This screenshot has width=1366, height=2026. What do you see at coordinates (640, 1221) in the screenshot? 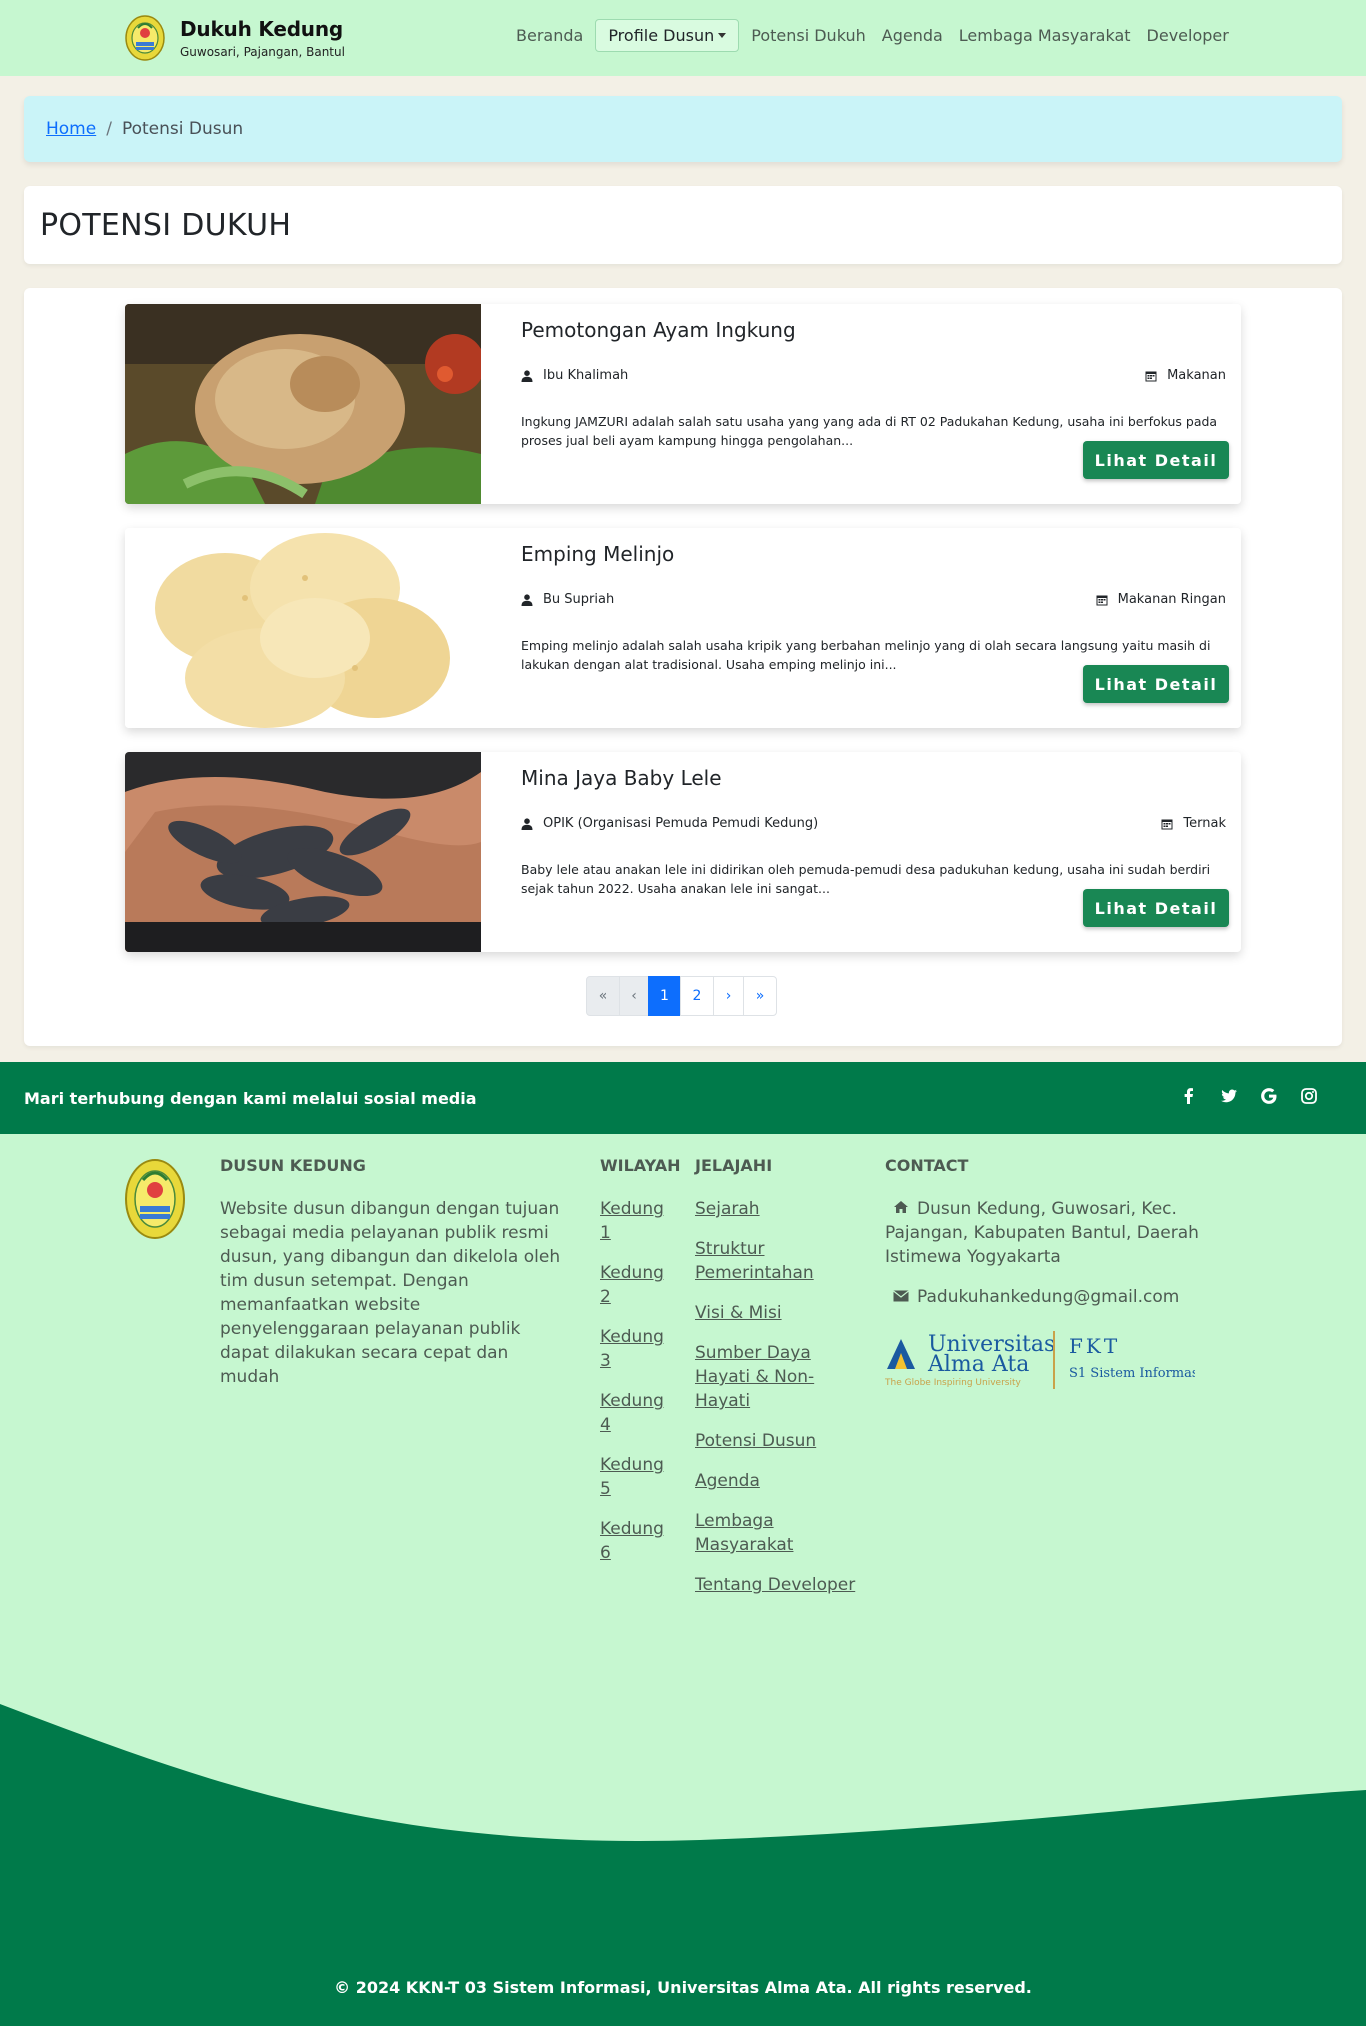
I see `footer-link-kedung-1: Kedung 1` at bounding box center [640, 1221].